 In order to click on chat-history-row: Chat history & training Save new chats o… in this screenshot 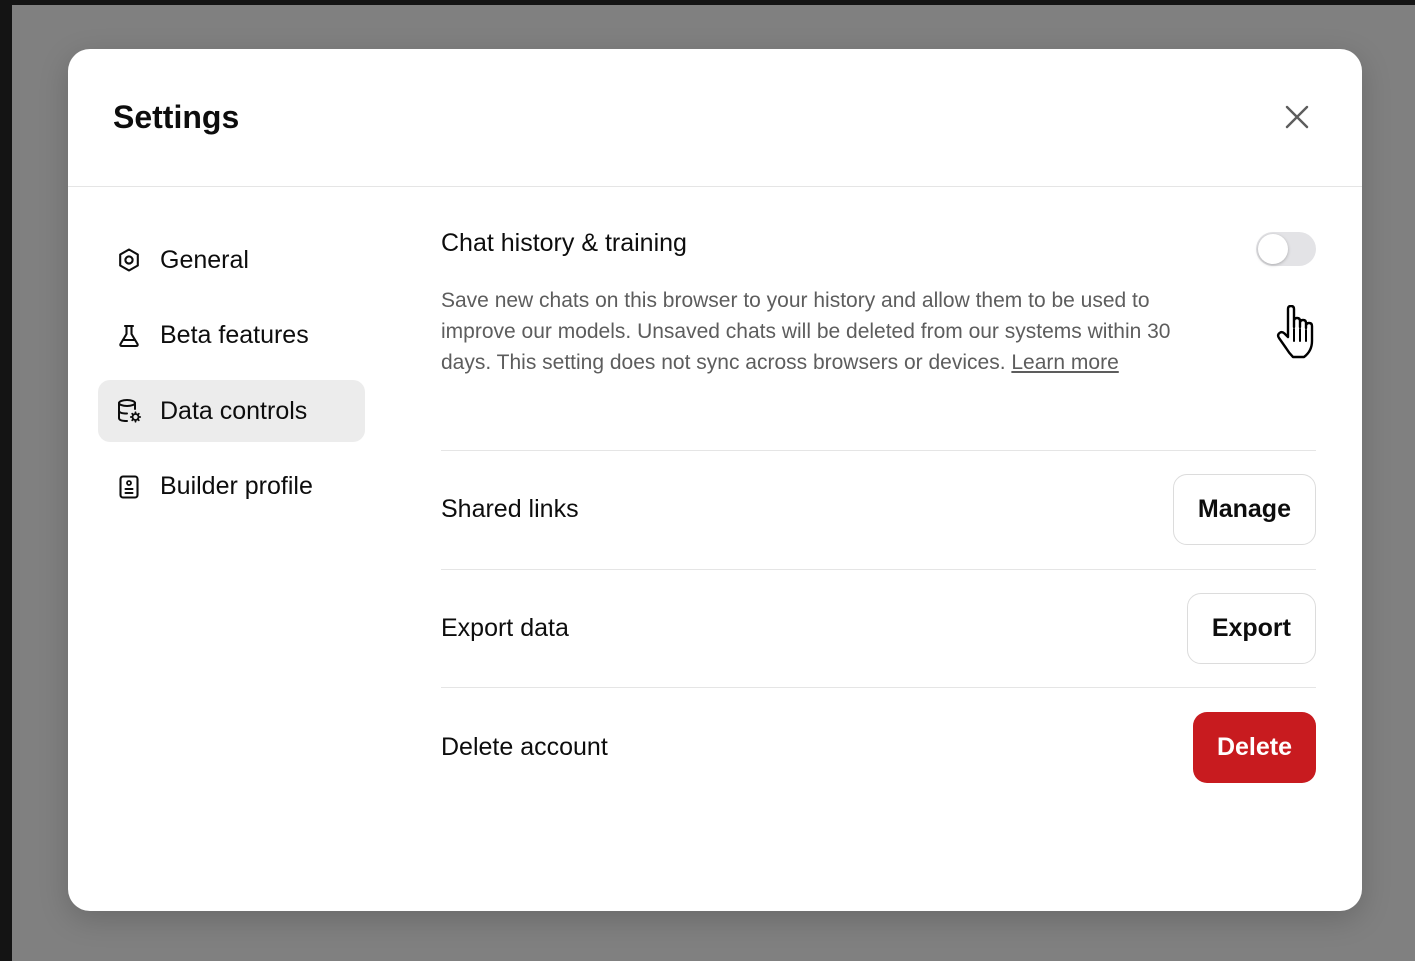, I will do `click(878, 340)`.